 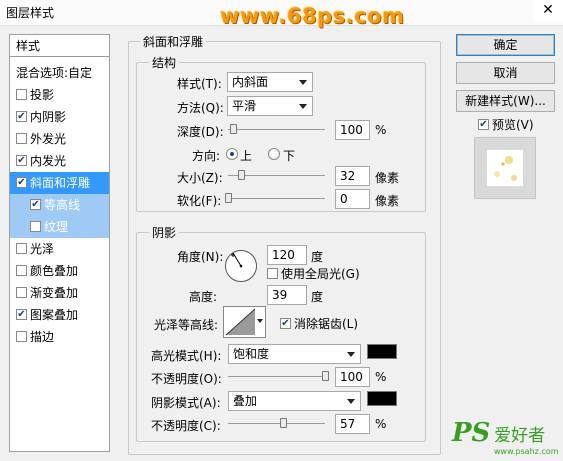 I want to click on direction-up-label: 上, so click(x=246, y=156).